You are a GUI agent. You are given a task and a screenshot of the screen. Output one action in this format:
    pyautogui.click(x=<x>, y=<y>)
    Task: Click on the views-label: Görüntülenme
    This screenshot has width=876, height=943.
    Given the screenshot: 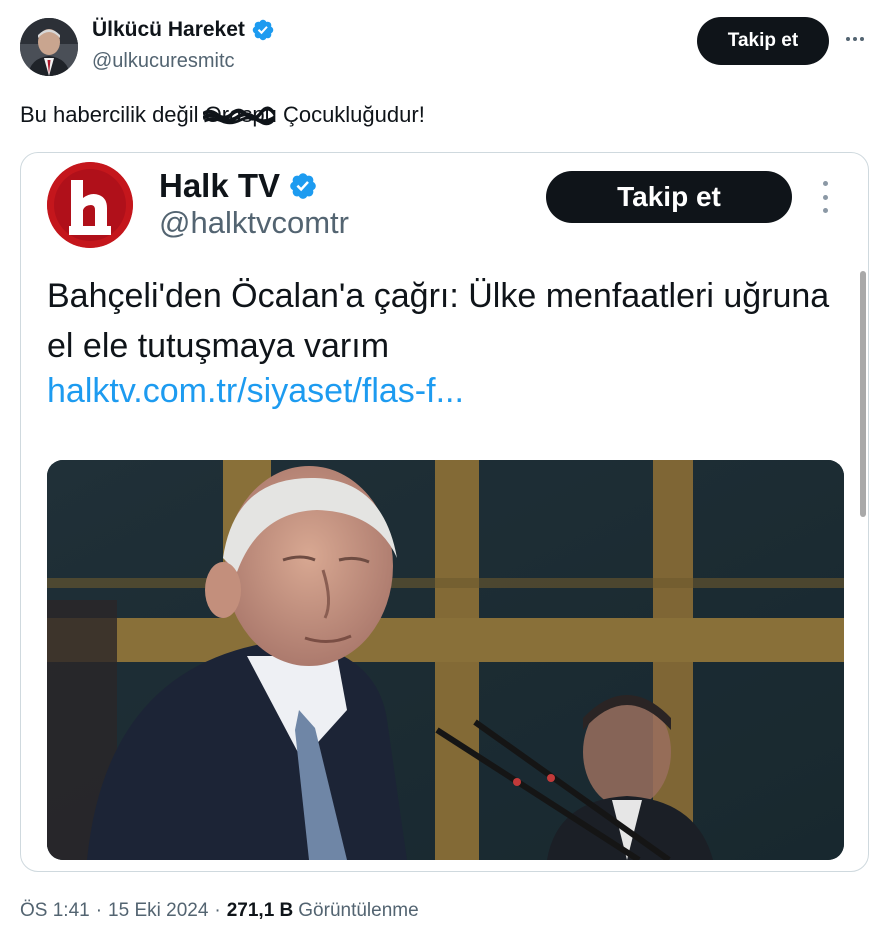 What is the action you would take?
    pyautogui.click(x=358, y=910)
    